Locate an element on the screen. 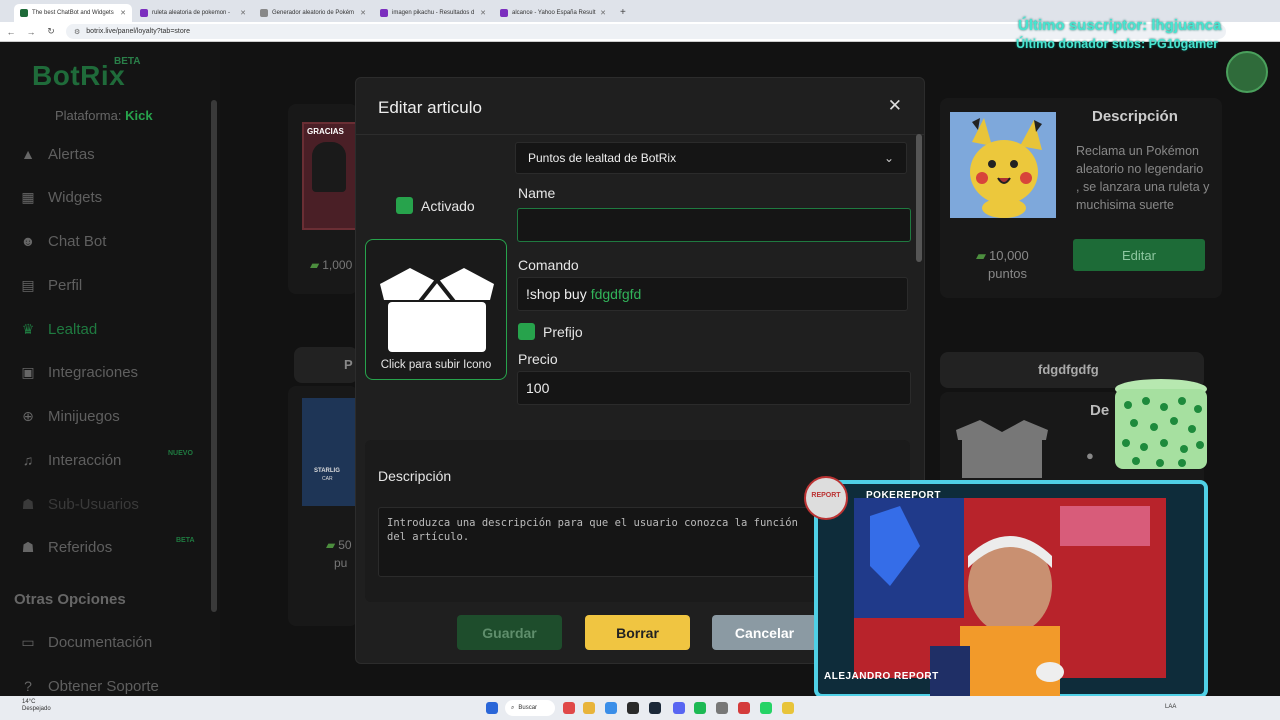  sidebar-item-subusuarios: ☗ Sub-Usuarios is located at coordinates (79, 504).